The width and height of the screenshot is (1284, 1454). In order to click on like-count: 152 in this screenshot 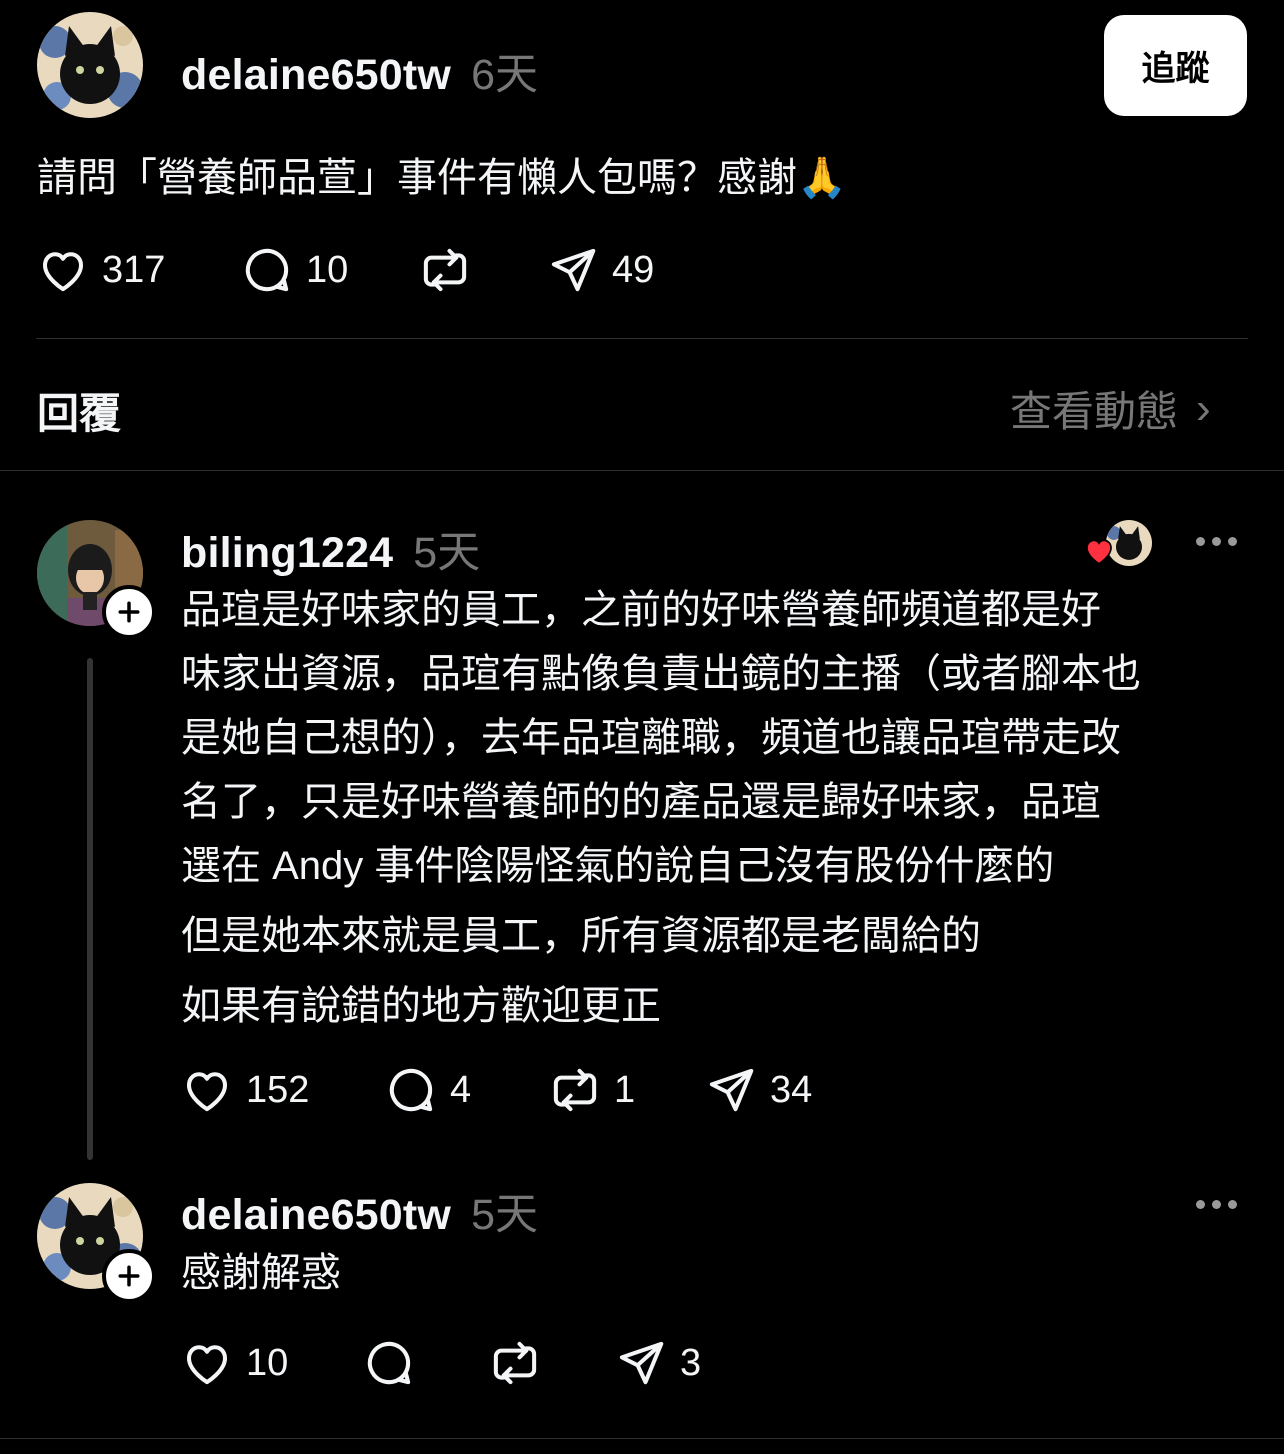, I will do `click(278, 1089)`.